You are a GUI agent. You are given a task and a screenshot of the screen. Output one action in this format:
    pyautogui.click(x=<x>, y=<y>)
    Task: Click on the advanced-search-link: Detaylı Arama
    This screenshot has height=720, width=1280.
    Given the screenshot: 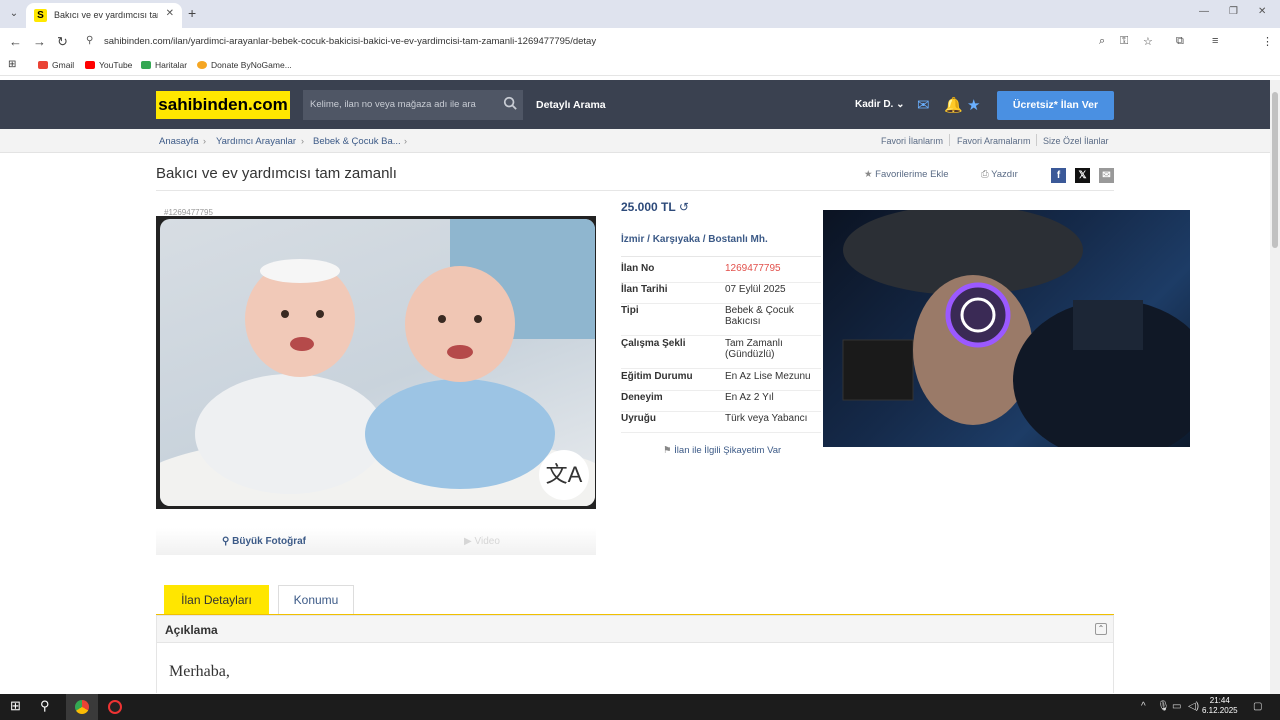 What is the action you would take?
    pyautogui.click(x=571, y=105)
    